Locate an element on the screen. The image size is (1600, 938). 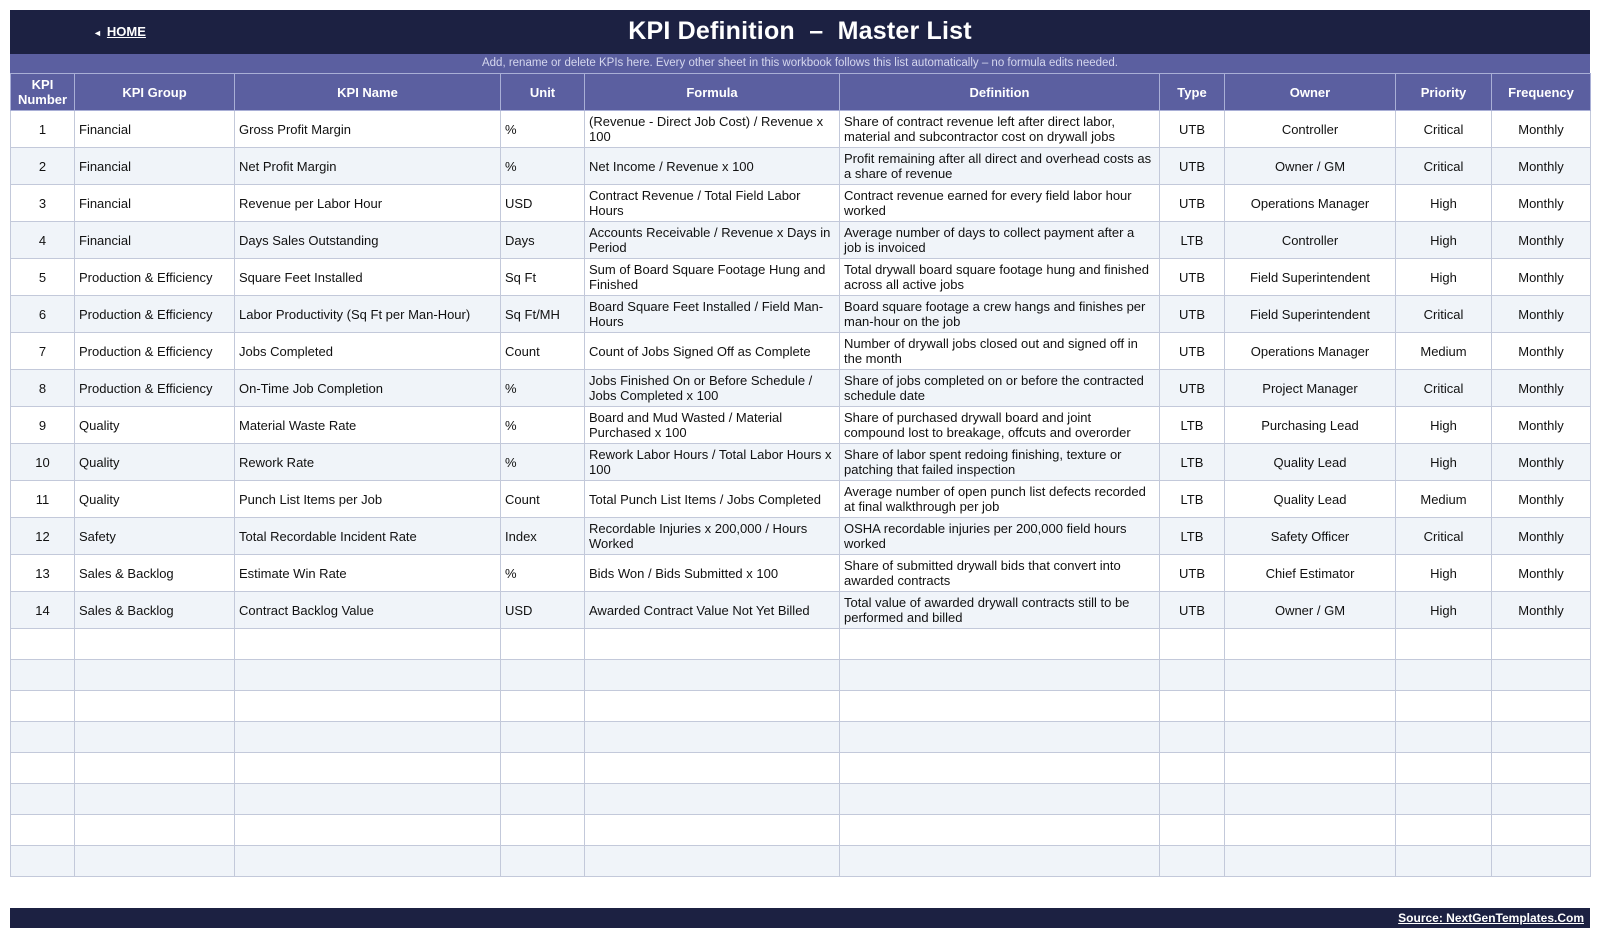
column-header-owner: Owner is located at coordinates (1310, 92).